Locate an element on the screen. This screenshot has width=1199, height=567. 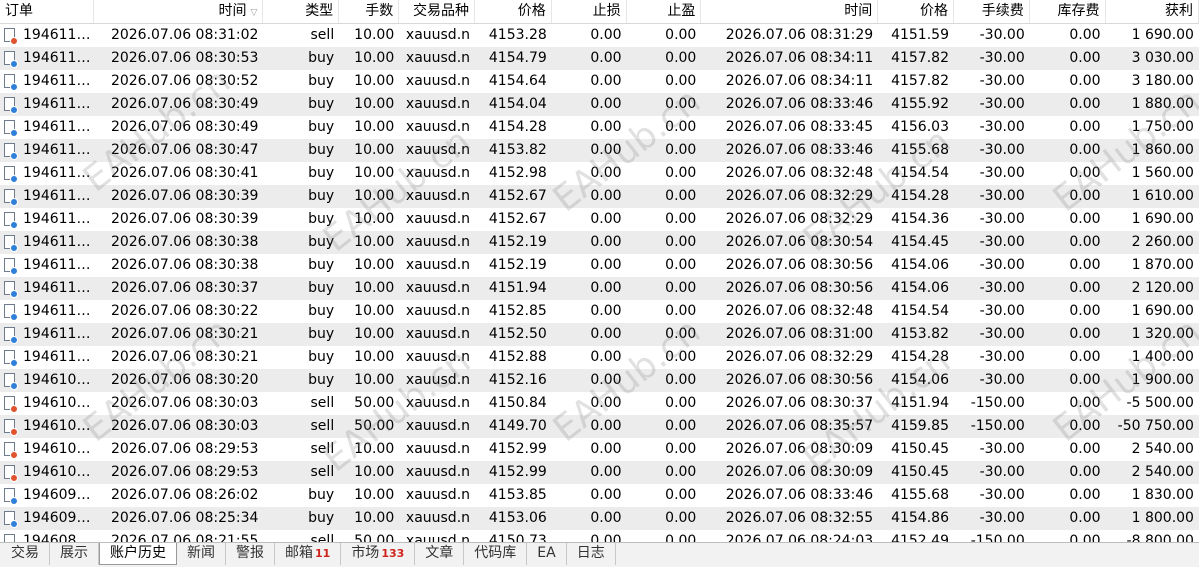
col-header-profit: 获利 is located at coordinates (1152, 11).